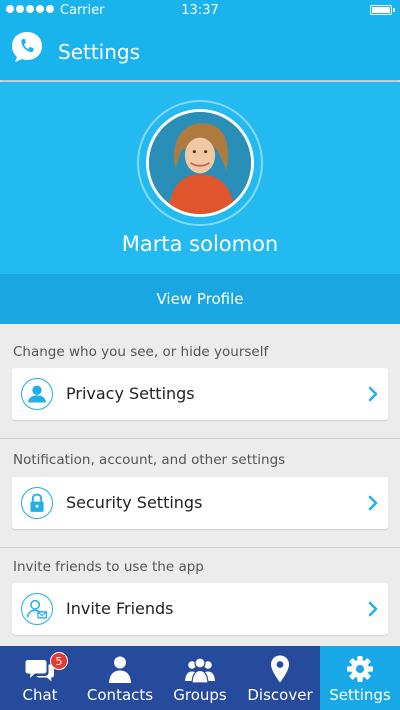  Describe the element at coordinates (37, 609) in the screenshot. I see `invite-user-icon` at that location.